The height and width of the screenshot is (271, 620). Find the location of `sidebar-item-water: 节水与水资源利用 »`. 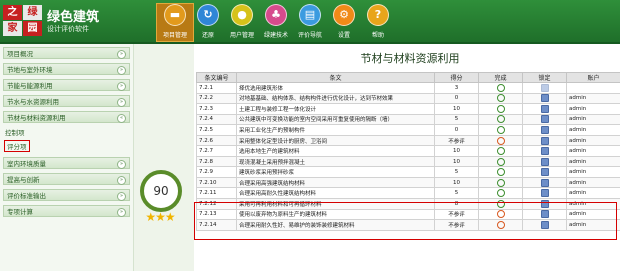

sidebar-item-water: 节水与水资源利用 » is located at coordinates (66, 101).